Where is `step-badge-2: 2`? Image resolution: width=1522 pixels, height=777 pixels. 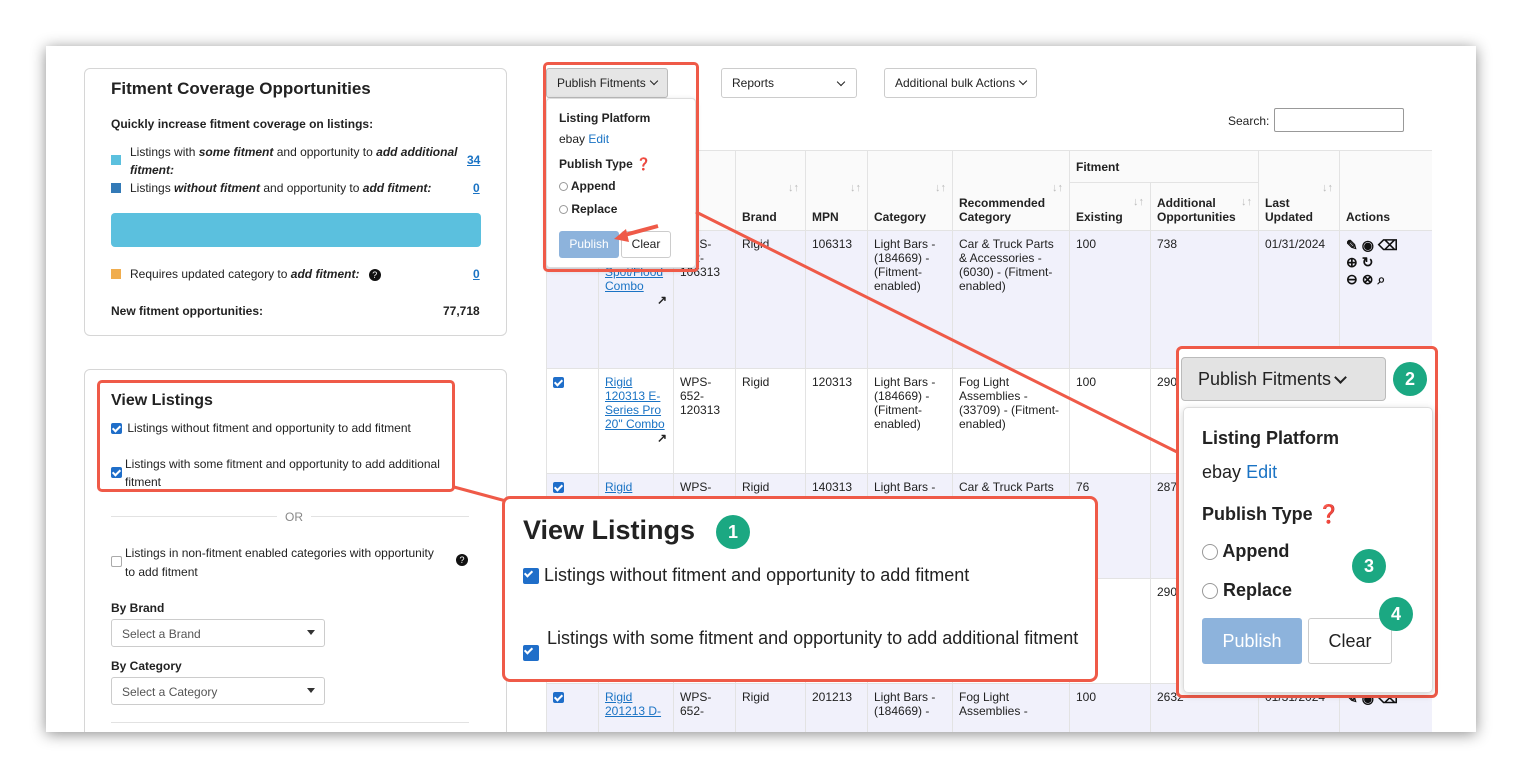
step-badge-2: 2 is located at coordinates (1410, 379).